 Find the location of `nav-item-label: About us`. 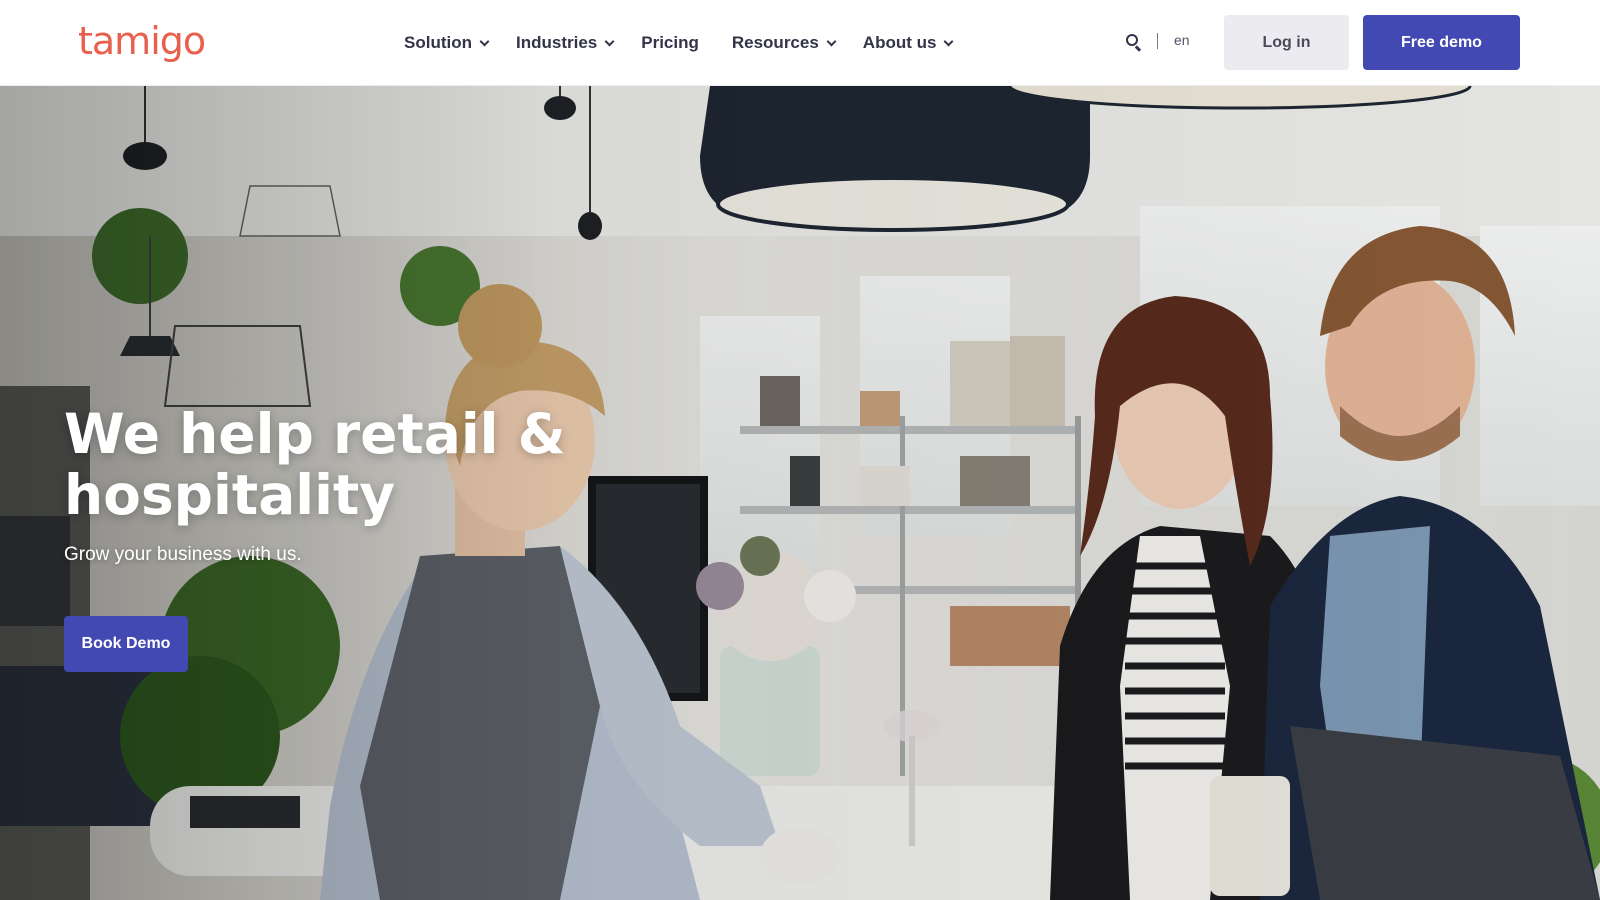

nav-item-label: About us is located at coordinates (899, 42).